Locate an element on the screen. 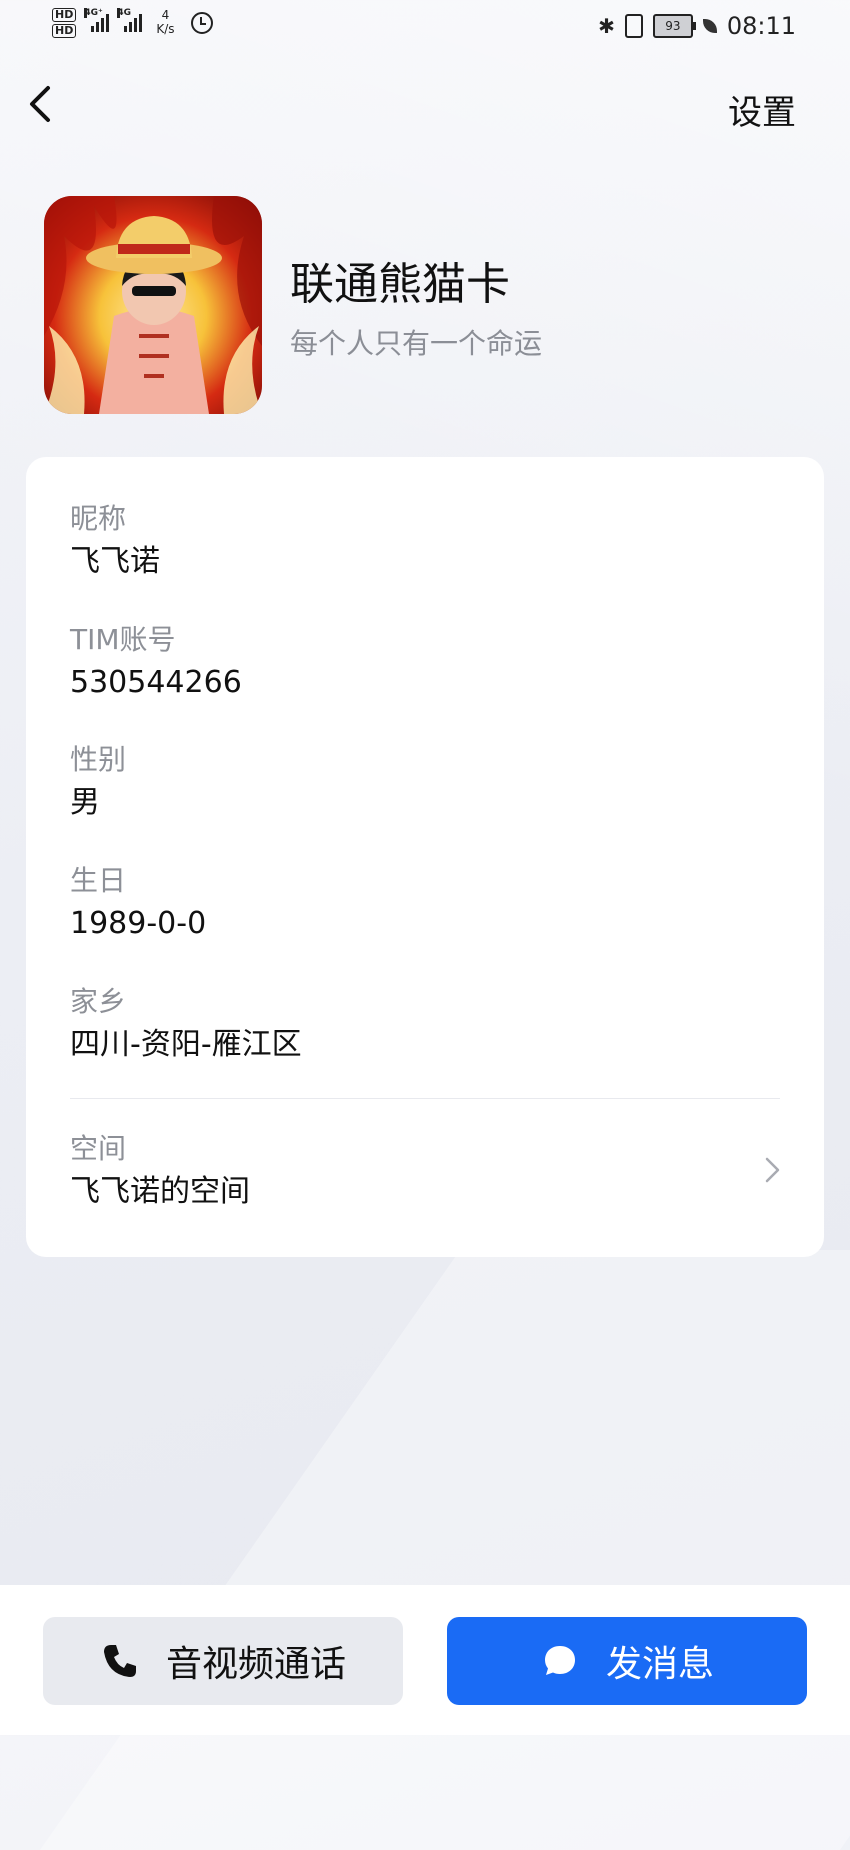 This screenshot has height=1850, width=850. field-hometown: 家乡 四川-资阳-雁江区 is located at coordinates (186, 1024).